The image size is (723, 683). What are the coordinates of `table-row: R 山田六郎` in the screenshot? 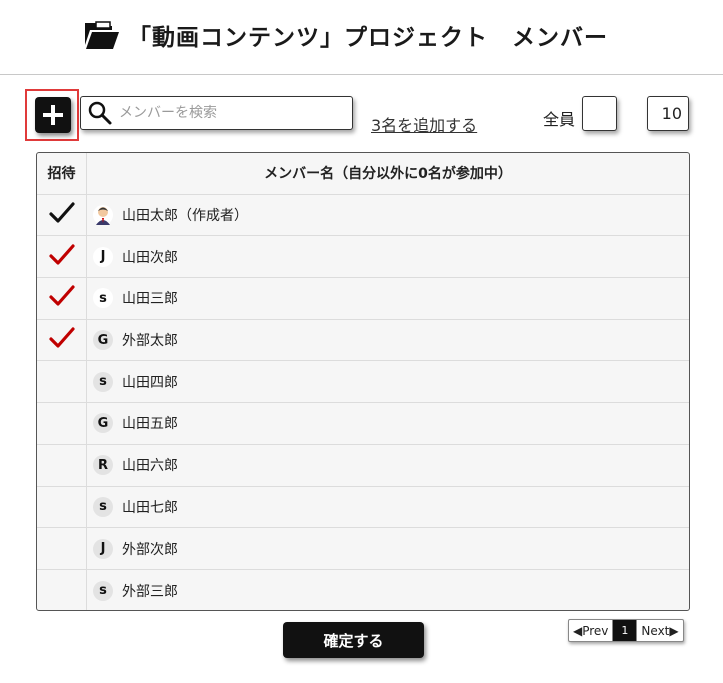 It's located at (363, 465).